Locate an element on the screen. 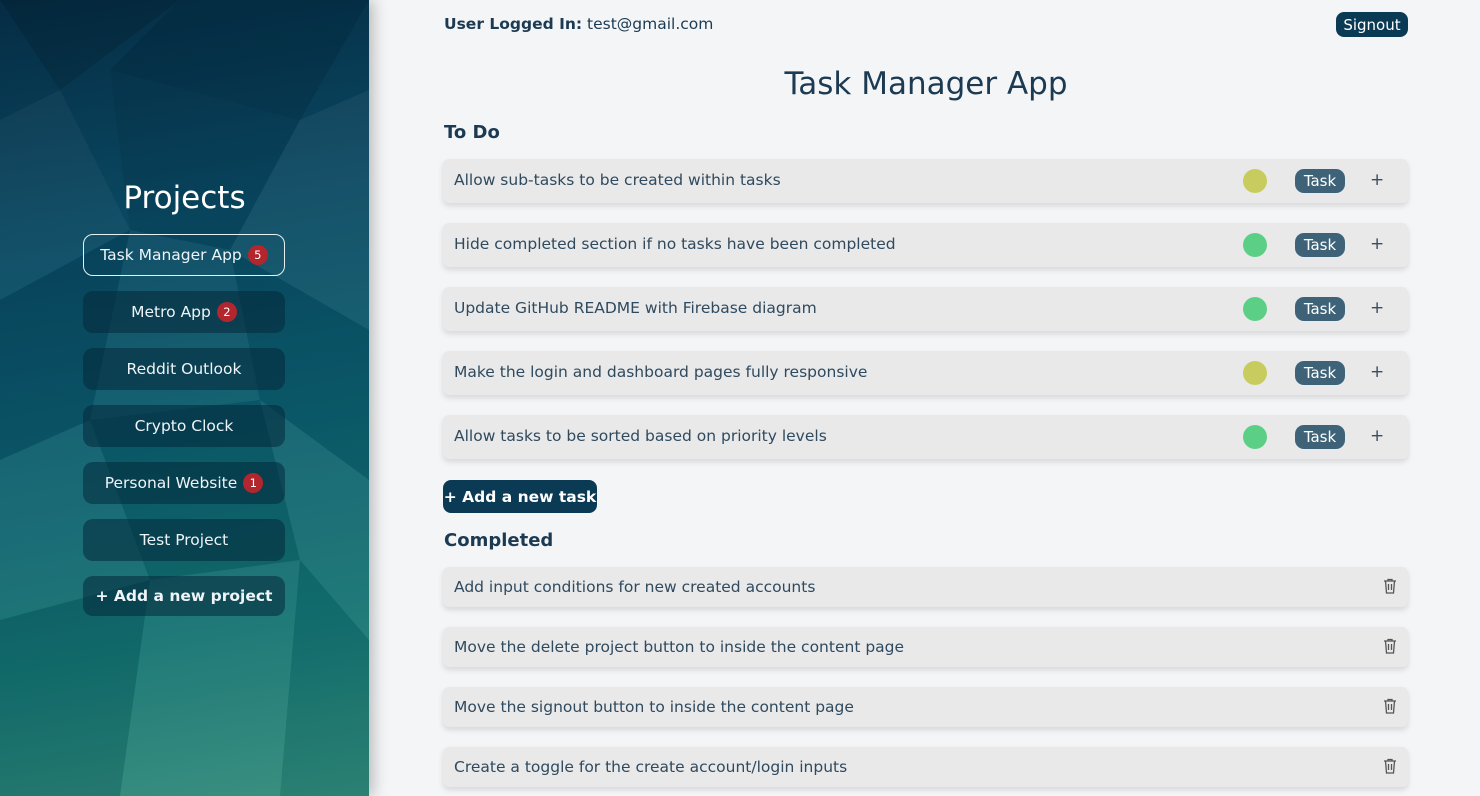  user-info: User Logged In: test@gmail.com is located at coordinates (578, 24).